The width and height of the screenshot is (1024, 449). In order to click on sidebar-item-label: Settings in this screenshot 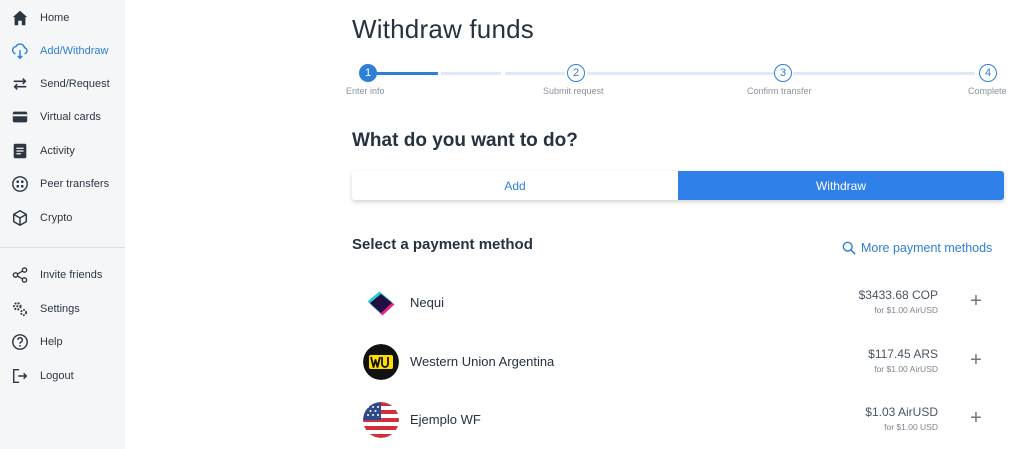, I will do `click(60, 309)`.